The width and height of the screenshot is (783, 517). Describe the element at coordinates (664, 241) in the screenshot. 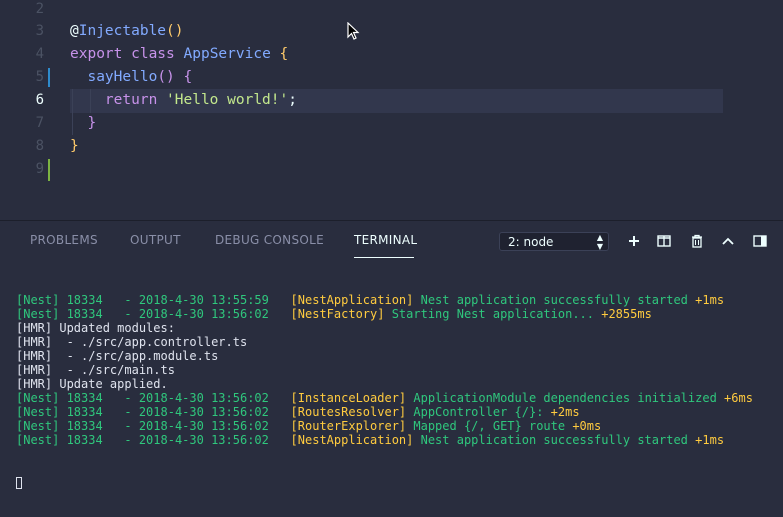

I see `split-icon` at that location.